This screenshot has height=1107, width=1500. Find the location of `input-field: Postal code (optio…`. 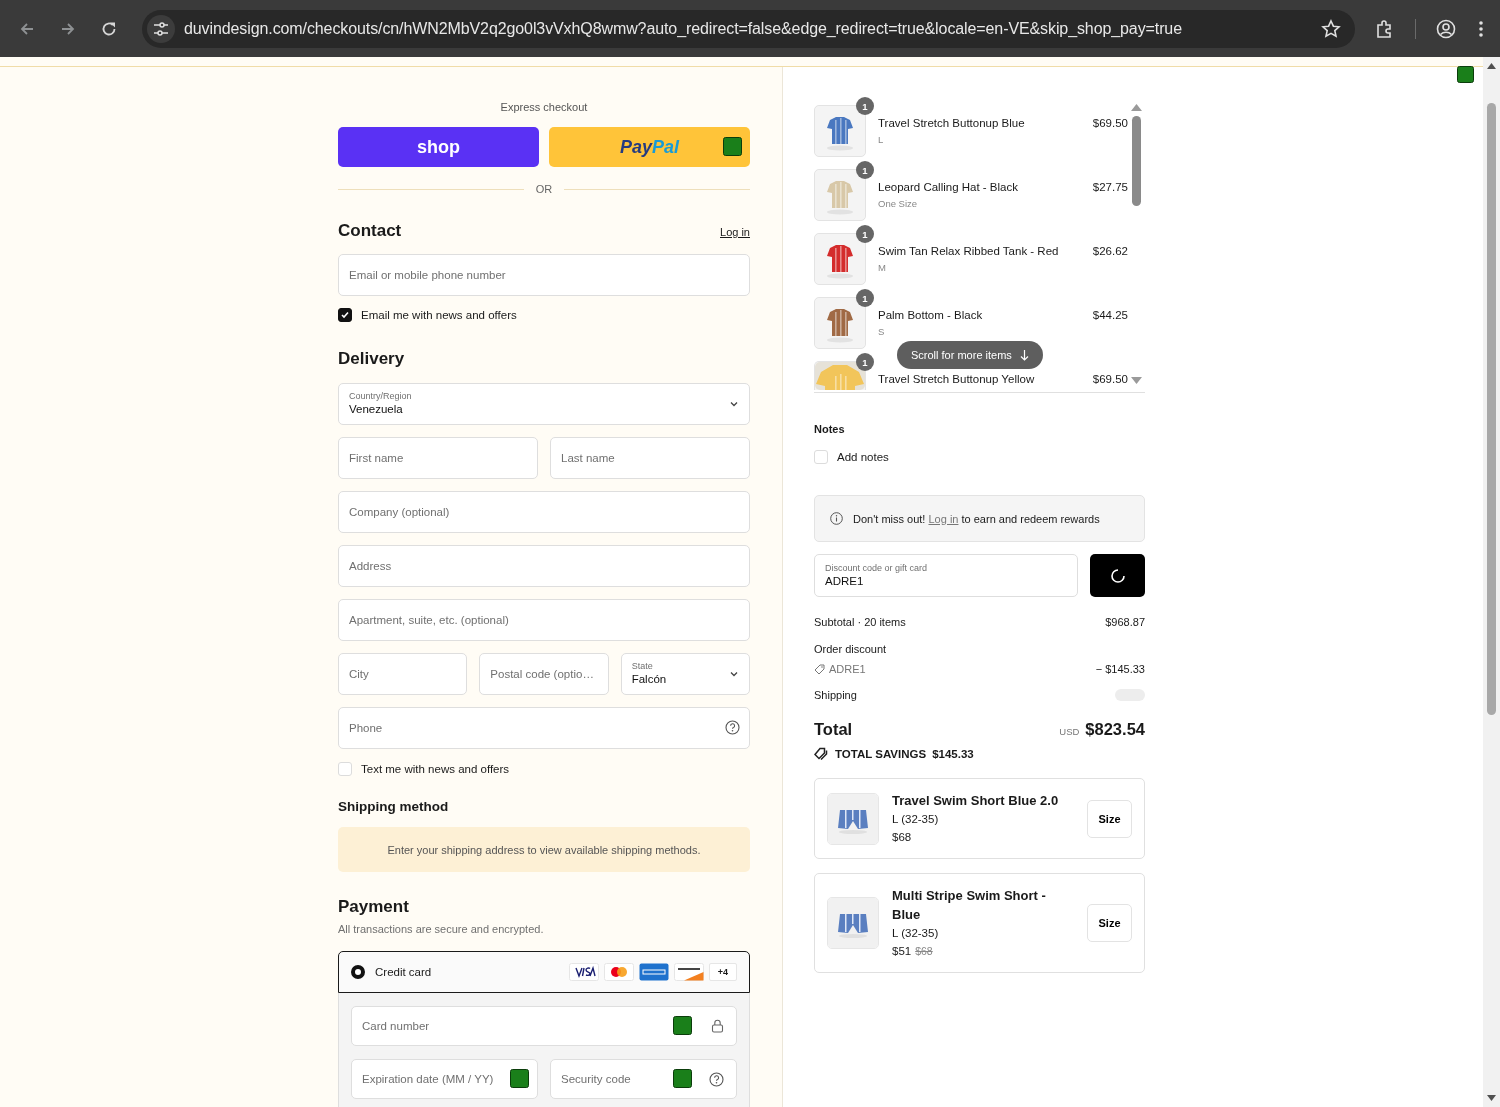

input-field: Postal code (optio… is located at coordinates (544, 674).